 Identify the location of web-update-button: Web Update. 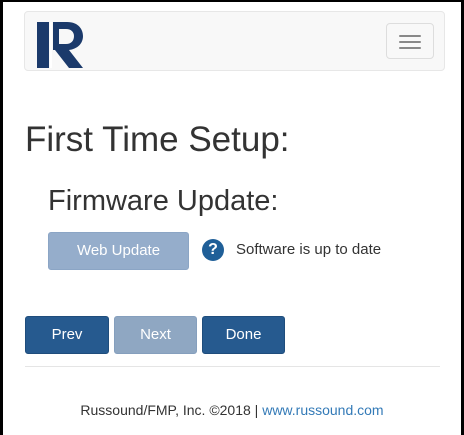
(118, 251).